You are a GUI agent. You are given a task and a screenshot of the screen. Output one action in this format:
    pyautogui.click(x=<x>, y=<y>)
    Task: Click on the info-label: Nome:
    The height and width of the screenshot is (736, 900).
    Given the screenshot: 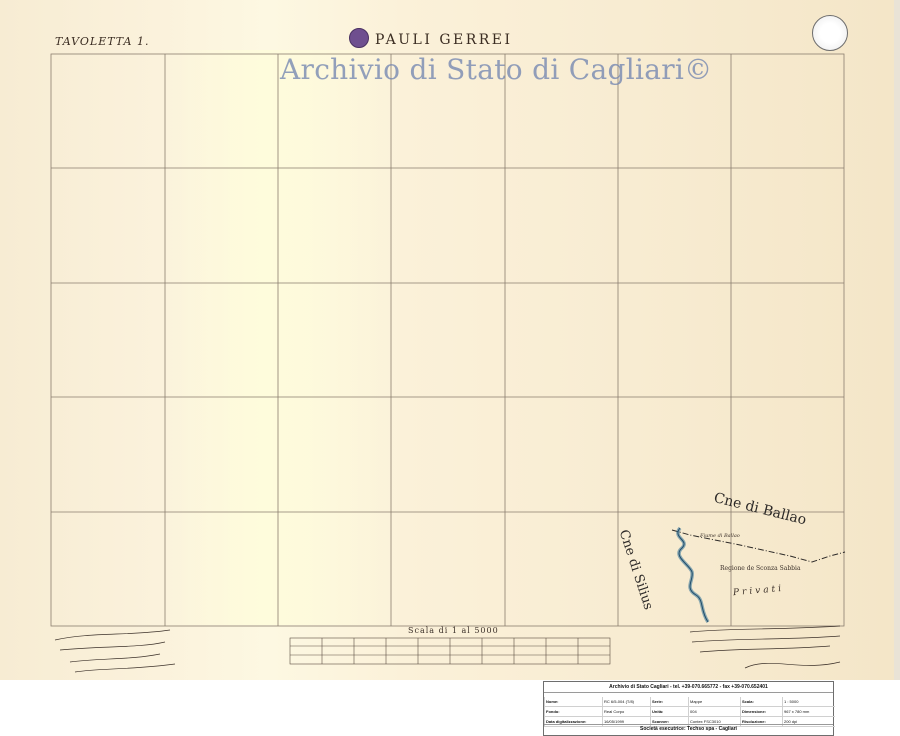 What is the action you would take?
    pyautogui.click(x=573, y=702)
    